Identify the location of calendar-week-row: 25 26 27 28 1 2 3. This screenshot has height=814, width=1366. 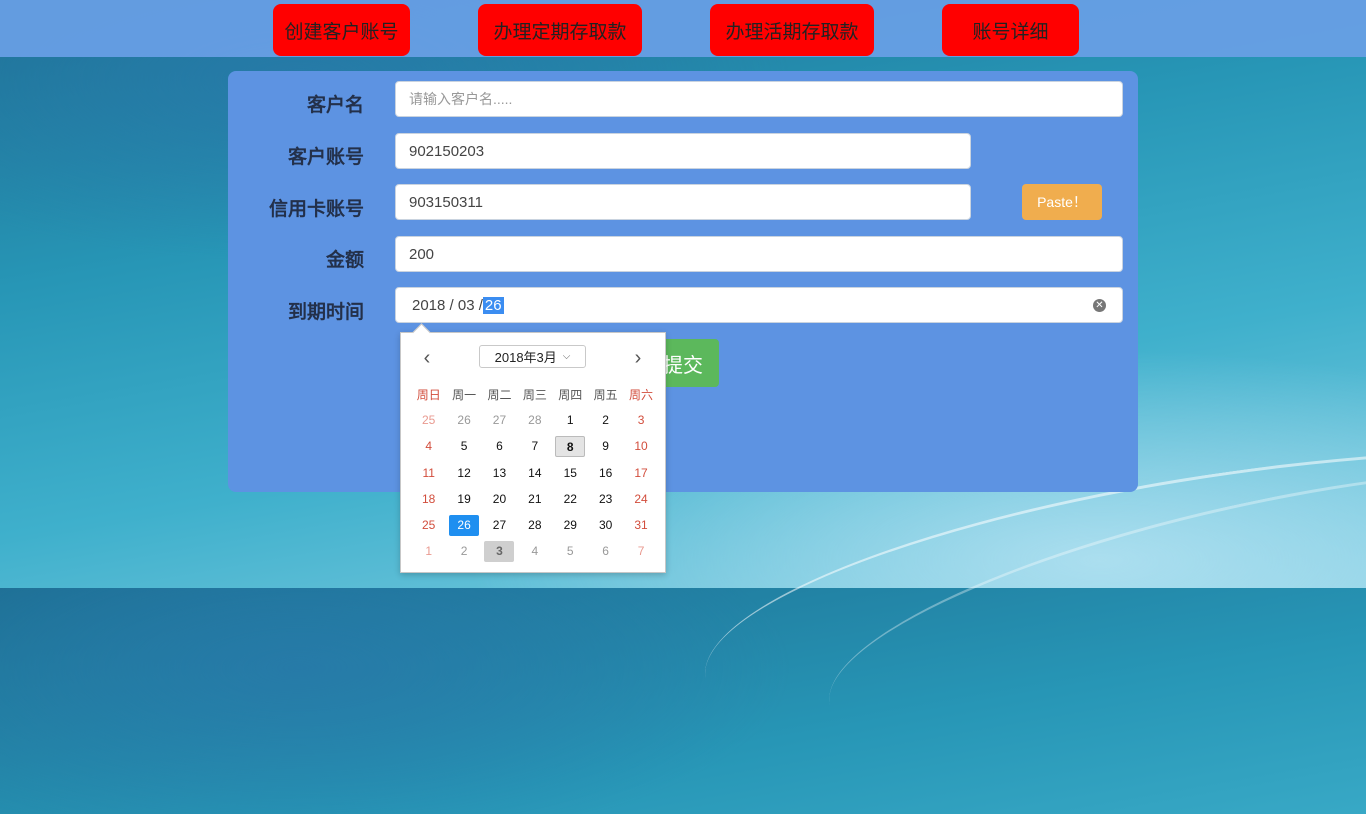
(535, 420).